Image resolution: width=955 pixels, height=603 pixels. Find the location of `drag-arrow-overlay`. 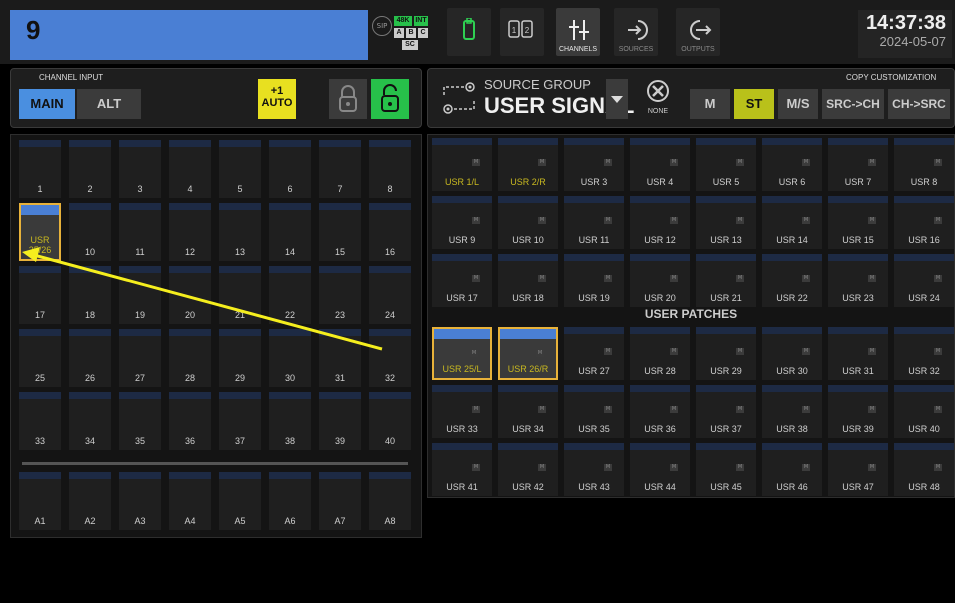

drag-arrow-overlay is located at coordinates (202, 299).